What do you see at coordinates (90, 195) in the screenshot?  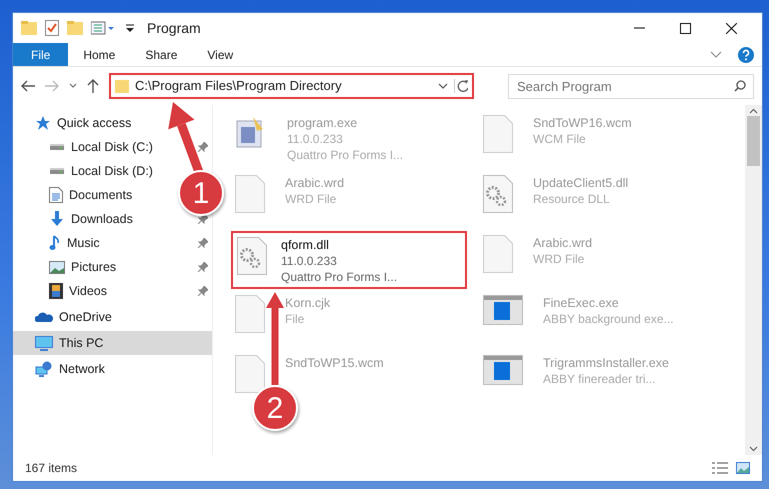 I see `sidebar-item: Documents` at bounding box center [90, 195].